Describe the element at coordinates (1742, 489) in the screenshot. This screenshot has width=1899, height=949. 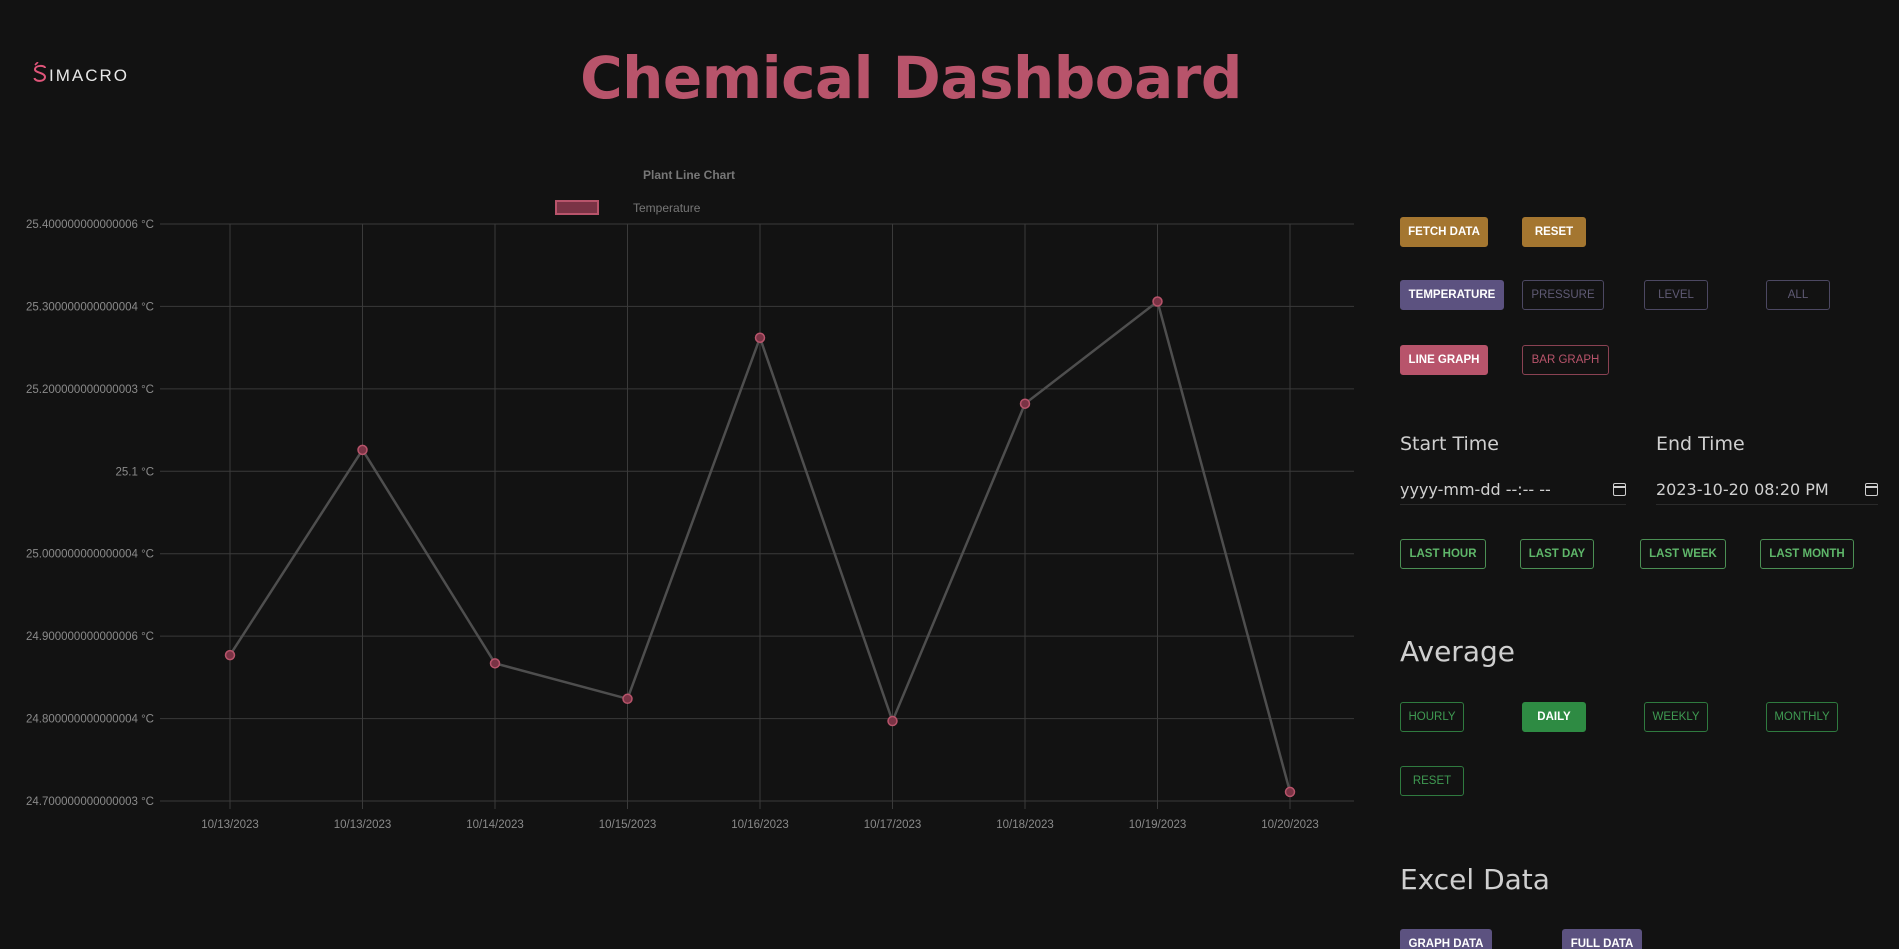
I see `end-time-value: 2023-10-20 08:20 PM` at that location.